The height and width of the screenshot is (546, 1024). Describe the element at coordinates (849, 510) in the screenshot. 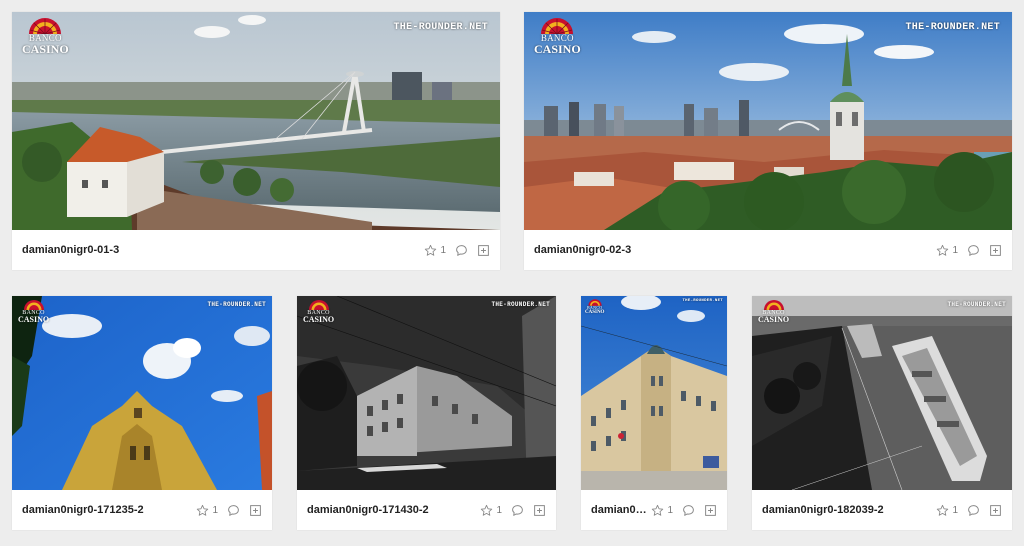

I see `image-title: damian0nigr0-182039-2` at that location.